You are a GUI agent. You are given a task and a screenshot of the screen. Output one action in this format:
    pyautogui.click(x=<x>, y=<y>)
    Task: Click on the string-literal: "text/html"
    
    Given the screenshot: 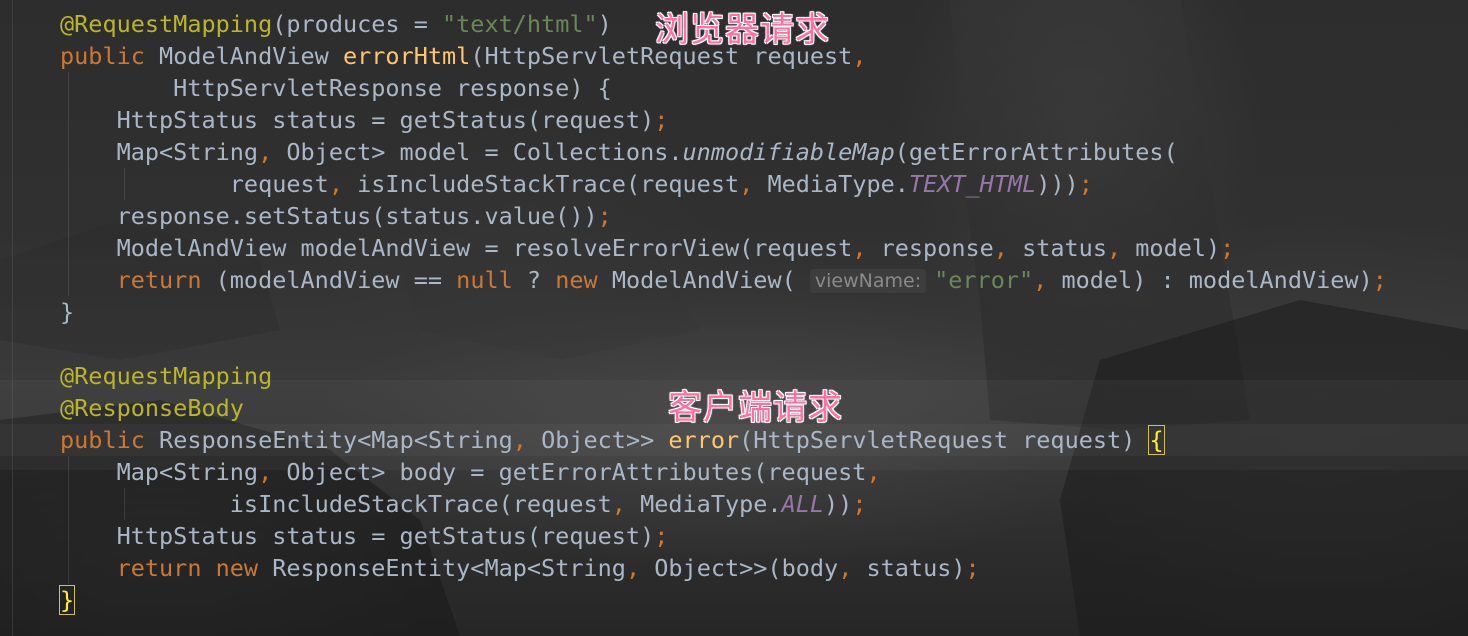 What is the action you would take?
    pyautogui.click(x=520, y=24)
    